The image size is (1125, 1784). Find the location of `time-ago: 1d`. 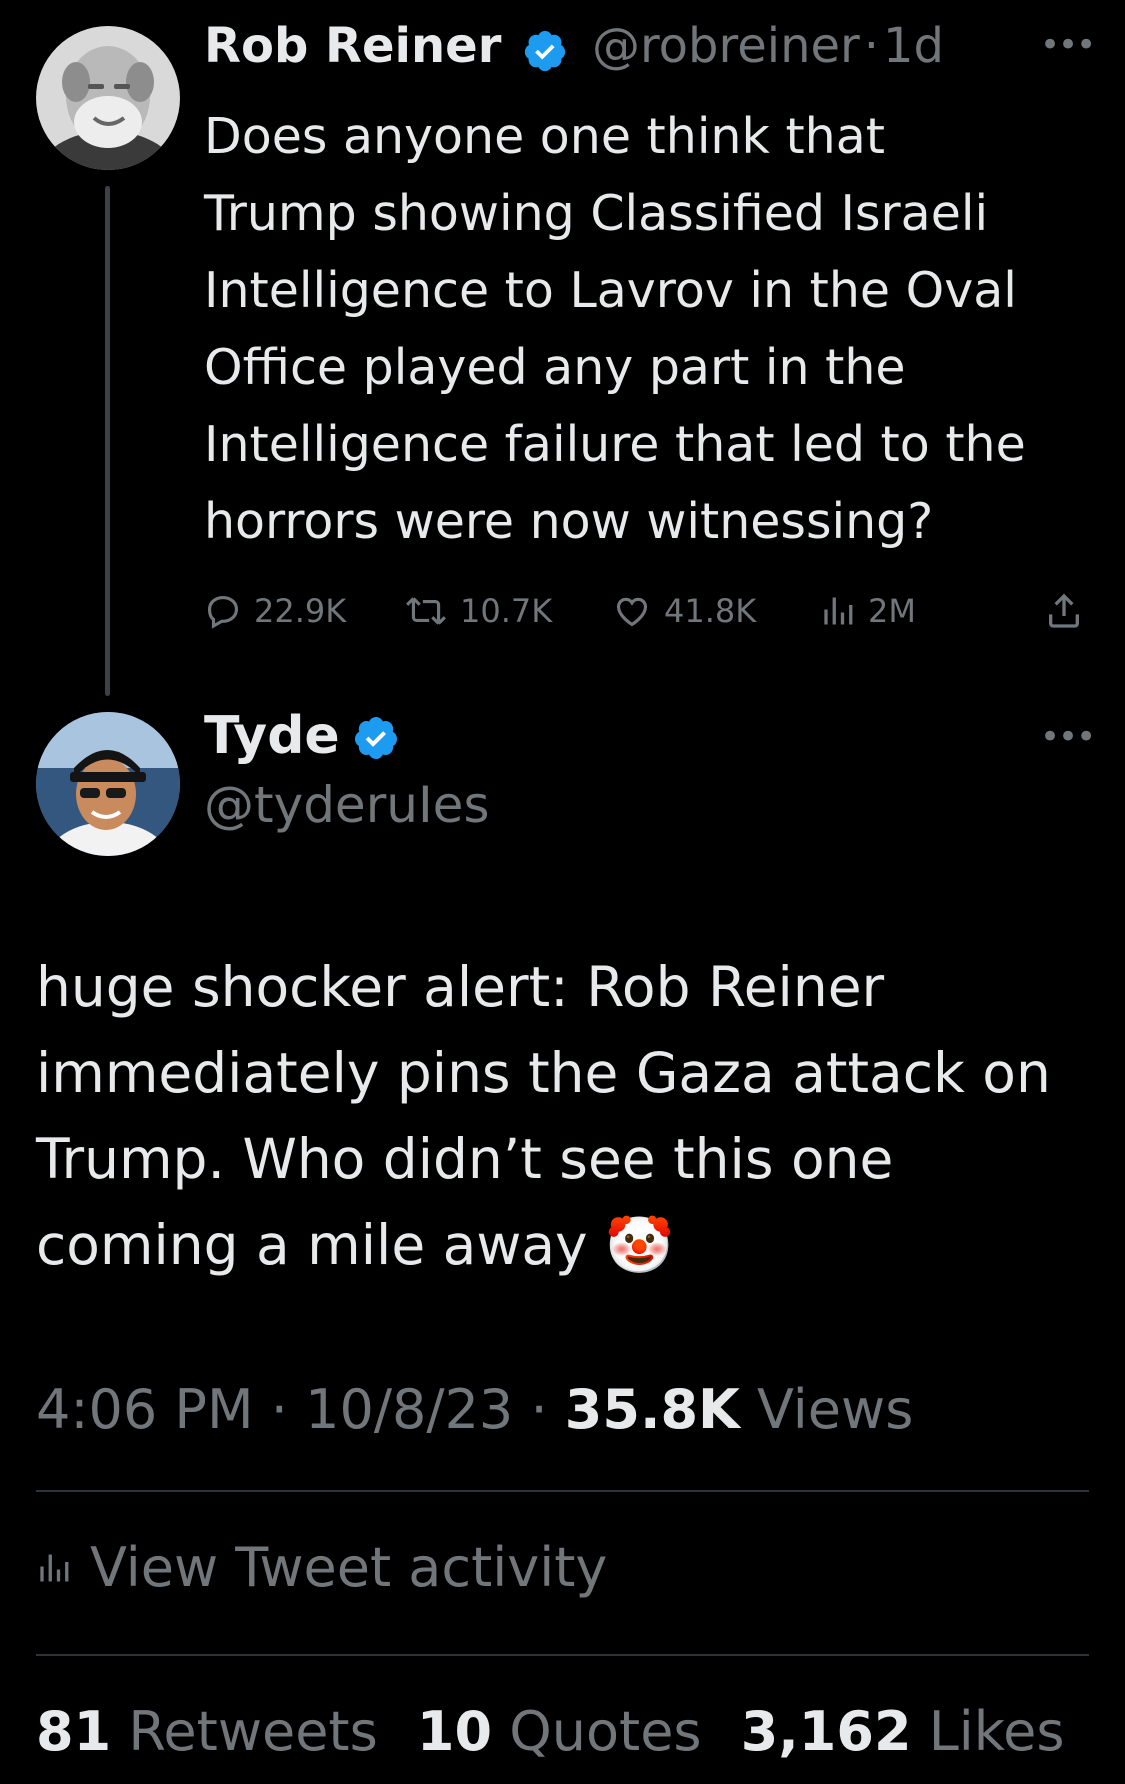

time-ago: 1d is located at coordinates (913, 46).